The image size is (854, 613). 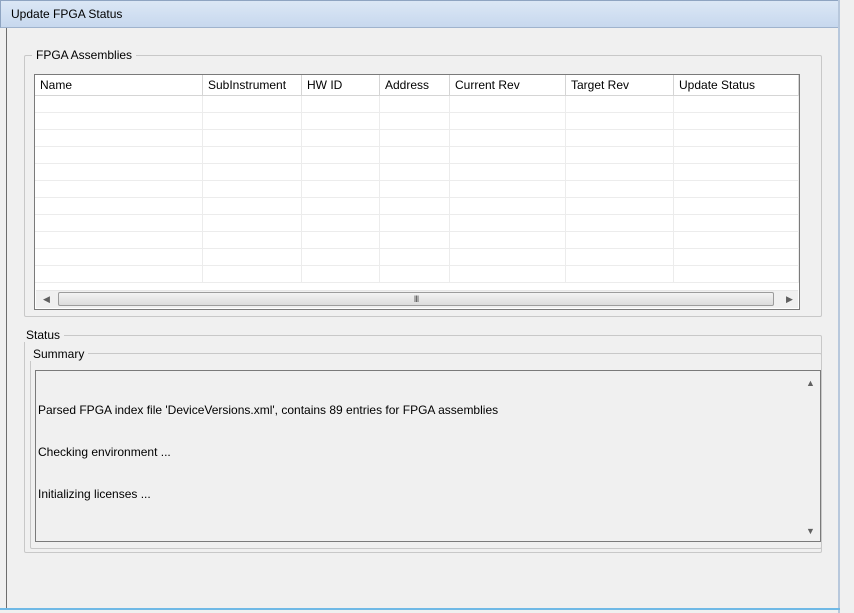 I want to click on horizontal-scrollbar: ◀ III ▶, so click(x=417, y=299).